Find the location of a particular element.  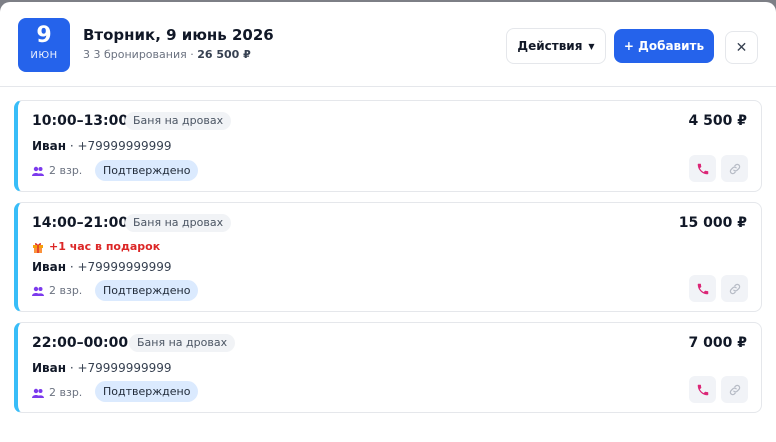

date-badge: 9 ИЮН is located at coordinates (44, 45).